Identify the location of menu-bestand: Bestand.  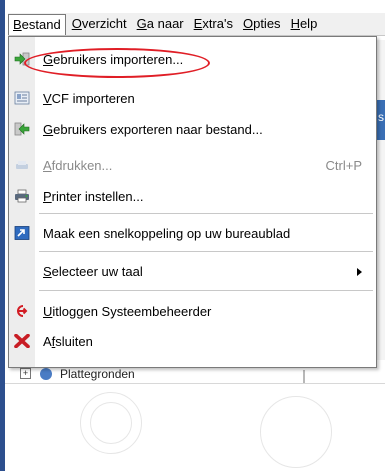
(37, 24).